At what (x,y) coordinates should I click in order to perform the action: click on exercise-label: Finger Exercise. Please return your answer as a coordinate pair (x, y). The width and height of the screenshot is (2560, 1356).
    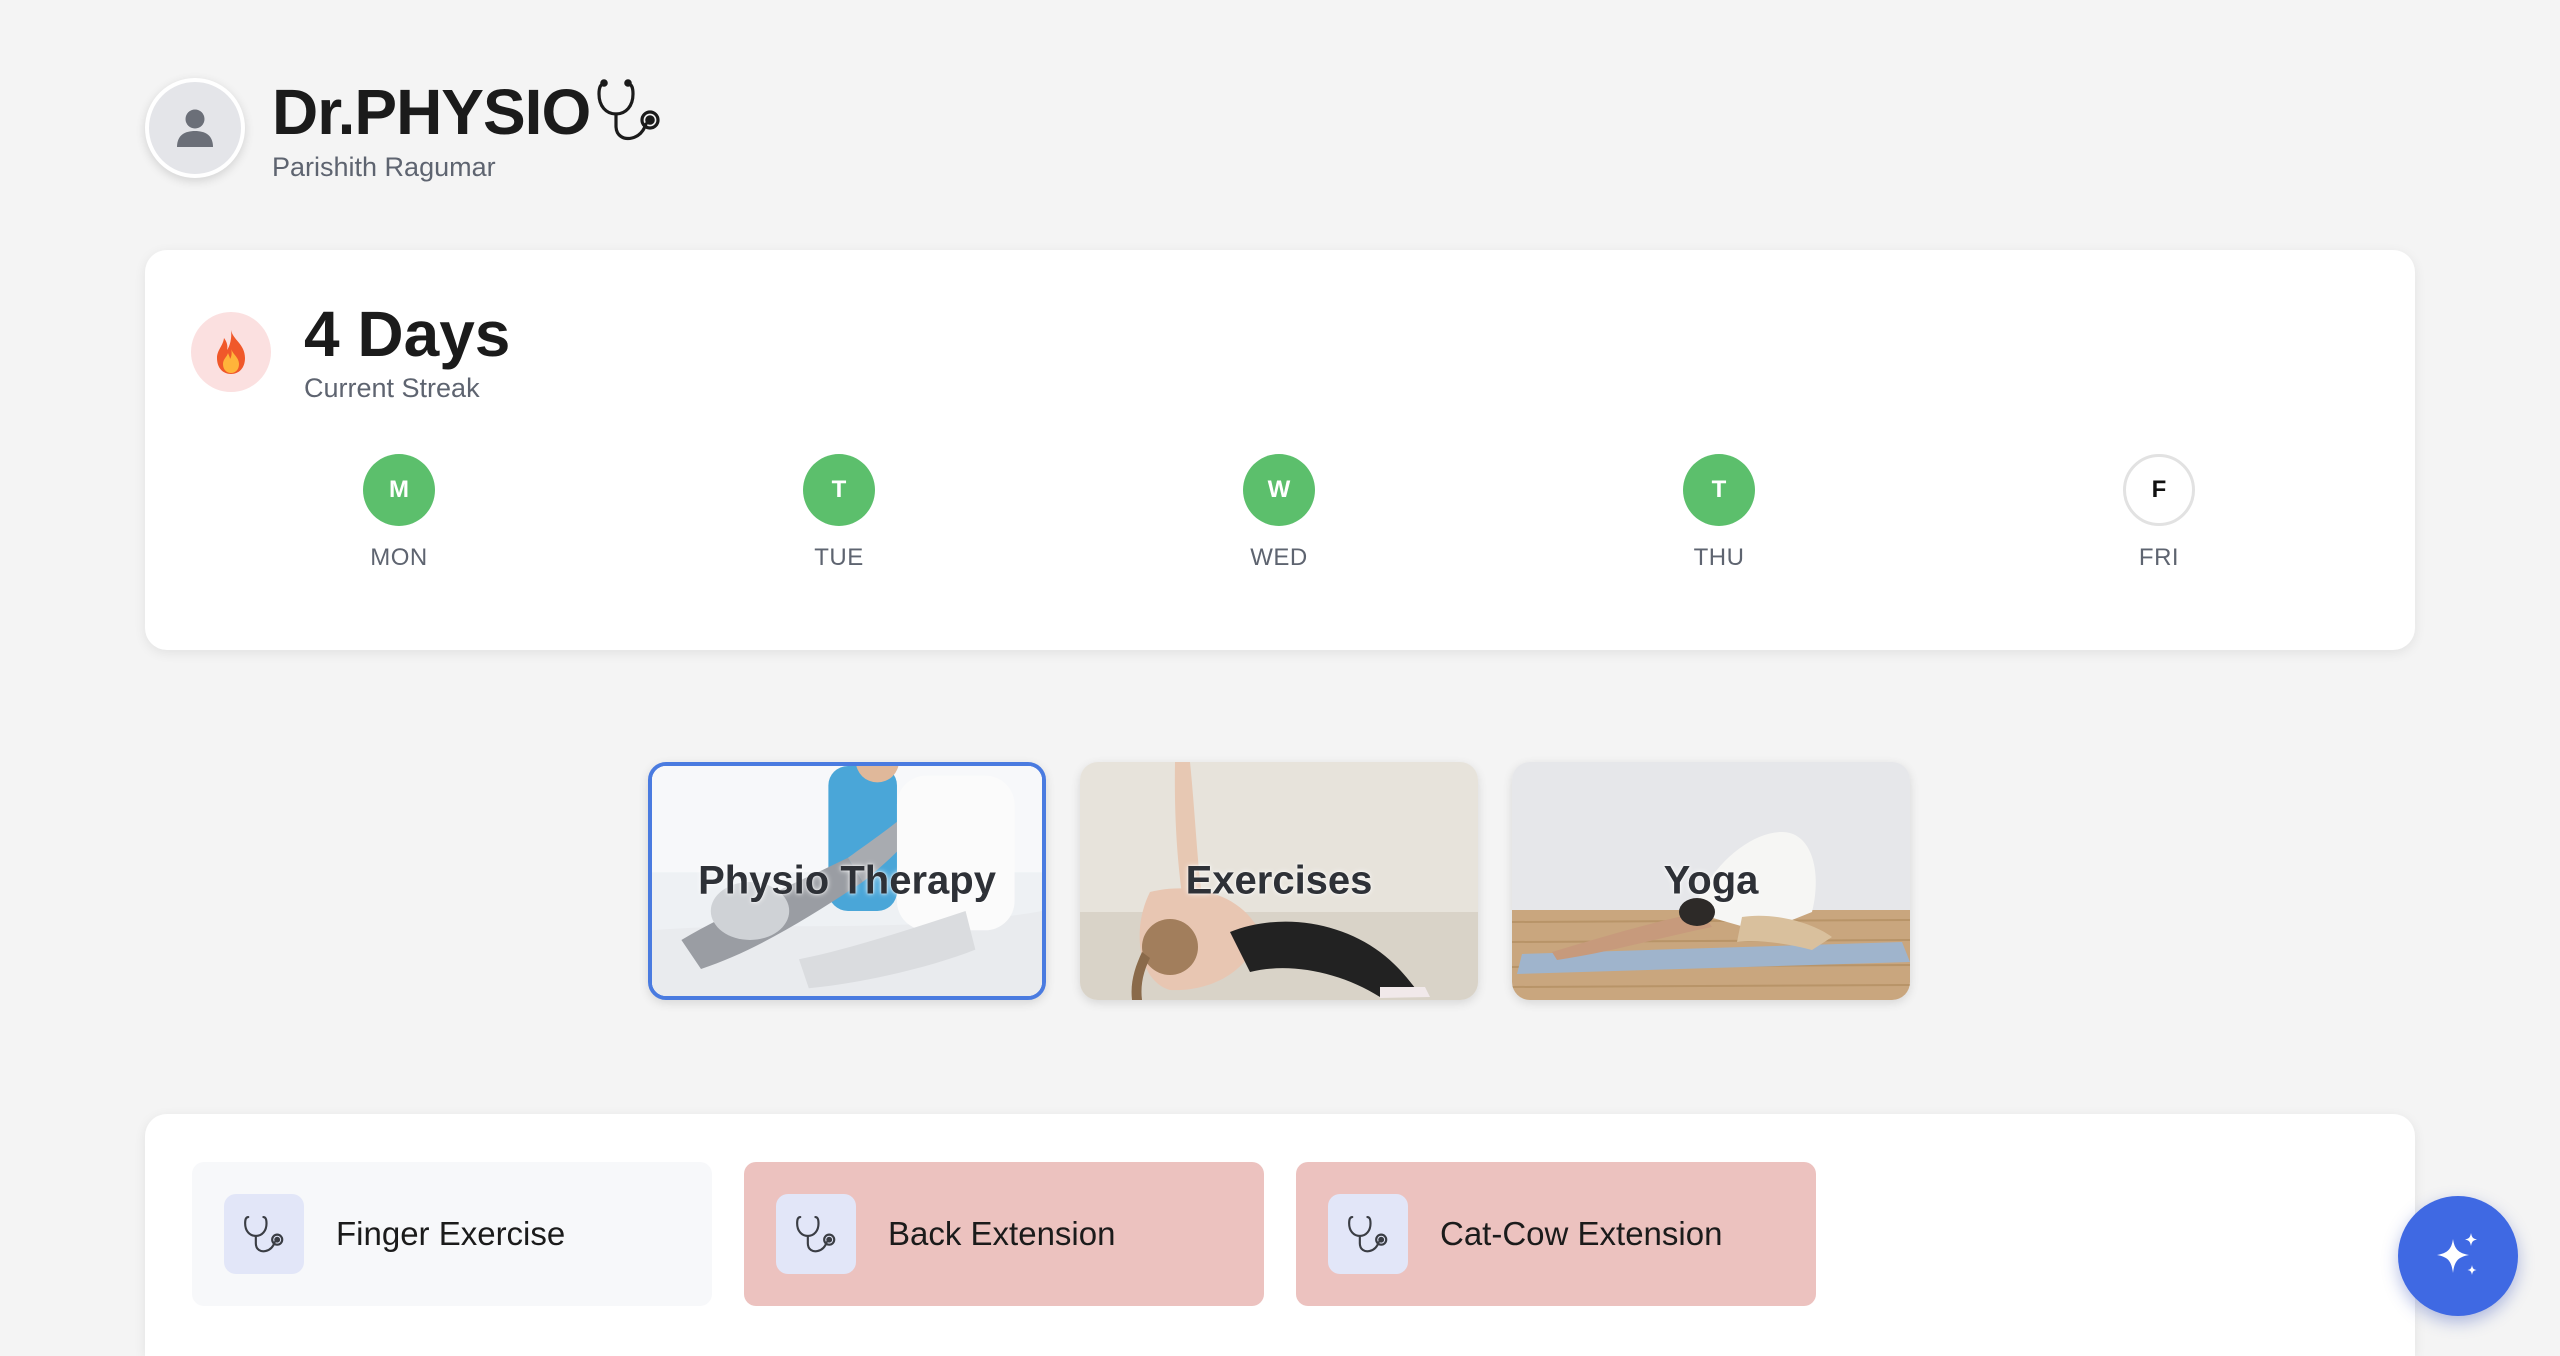
    Looking at the image, I should click on (451, 1233).